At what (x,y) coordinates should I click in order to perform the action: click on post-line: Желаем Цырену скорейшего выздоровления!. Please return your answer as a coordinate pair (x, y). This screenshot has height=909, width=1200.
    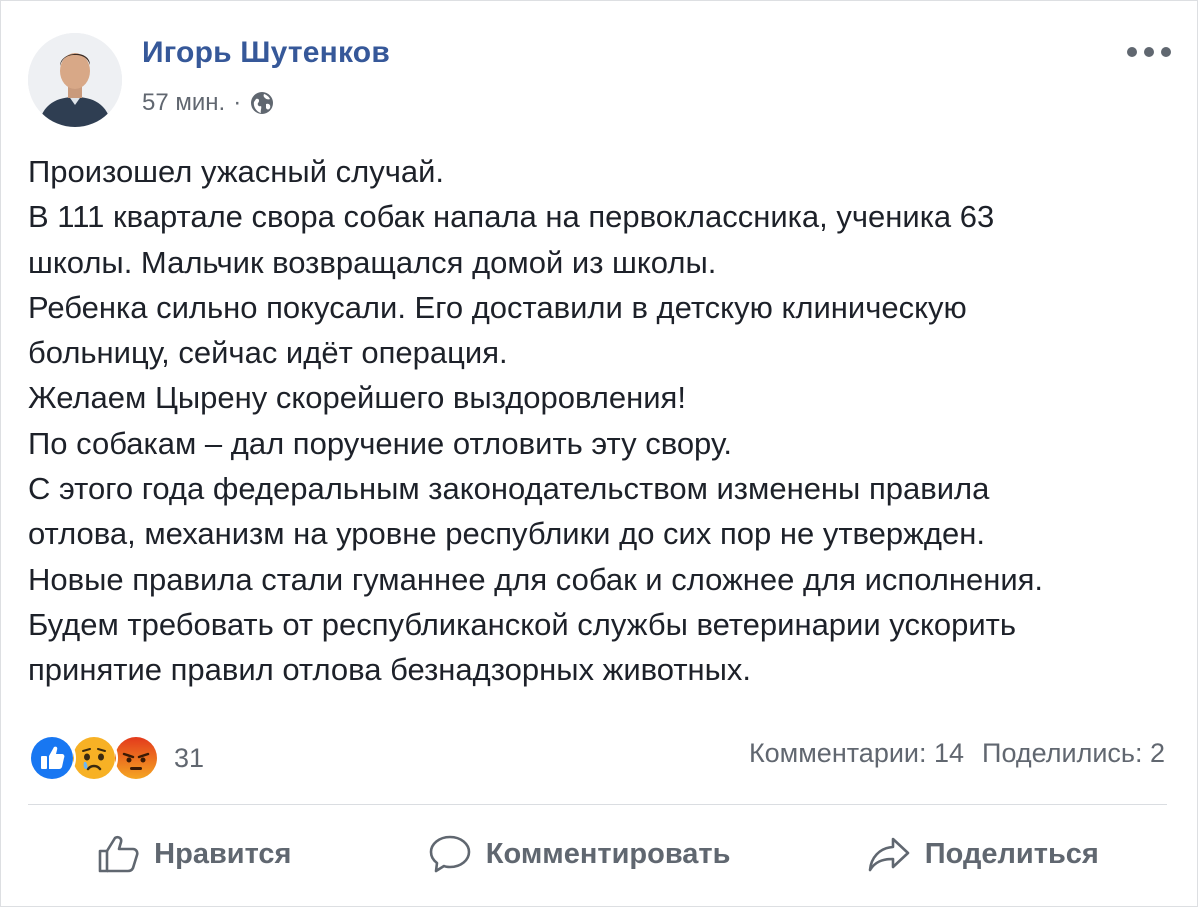
    Looking at the image, I should click on (357, 398).